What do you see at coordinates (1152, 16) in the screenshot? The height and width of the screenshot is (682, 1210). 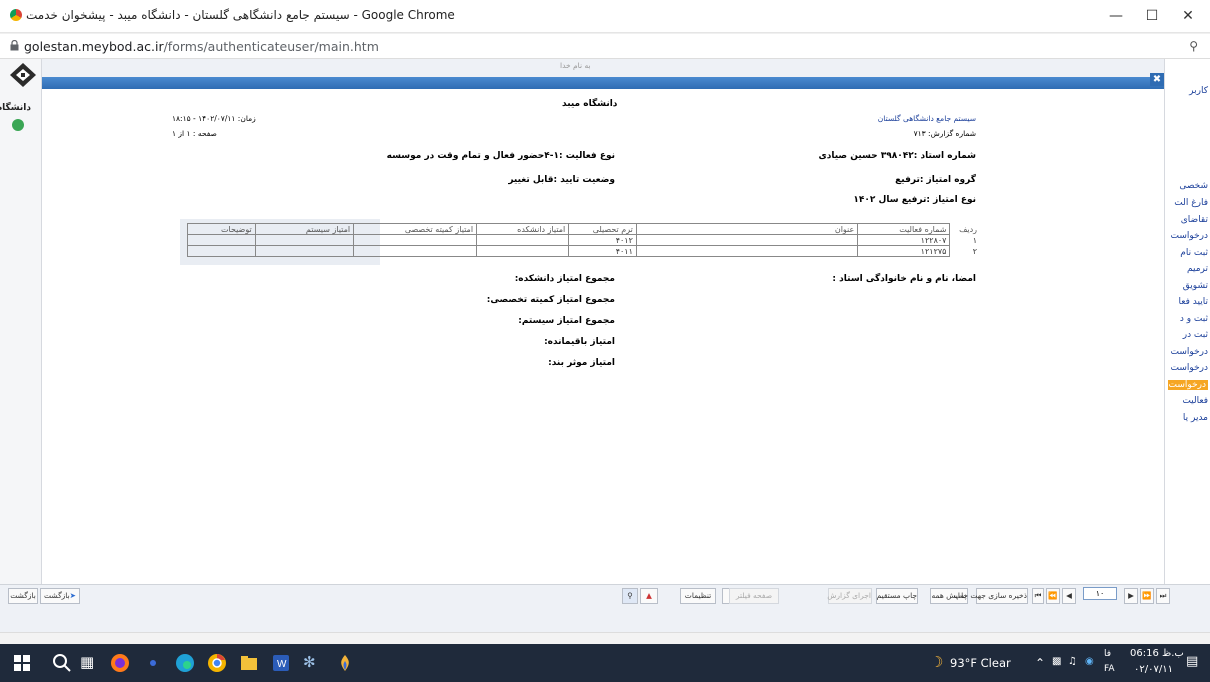 I see `maximize-button: ☐` at bounding box center [1152, 16].